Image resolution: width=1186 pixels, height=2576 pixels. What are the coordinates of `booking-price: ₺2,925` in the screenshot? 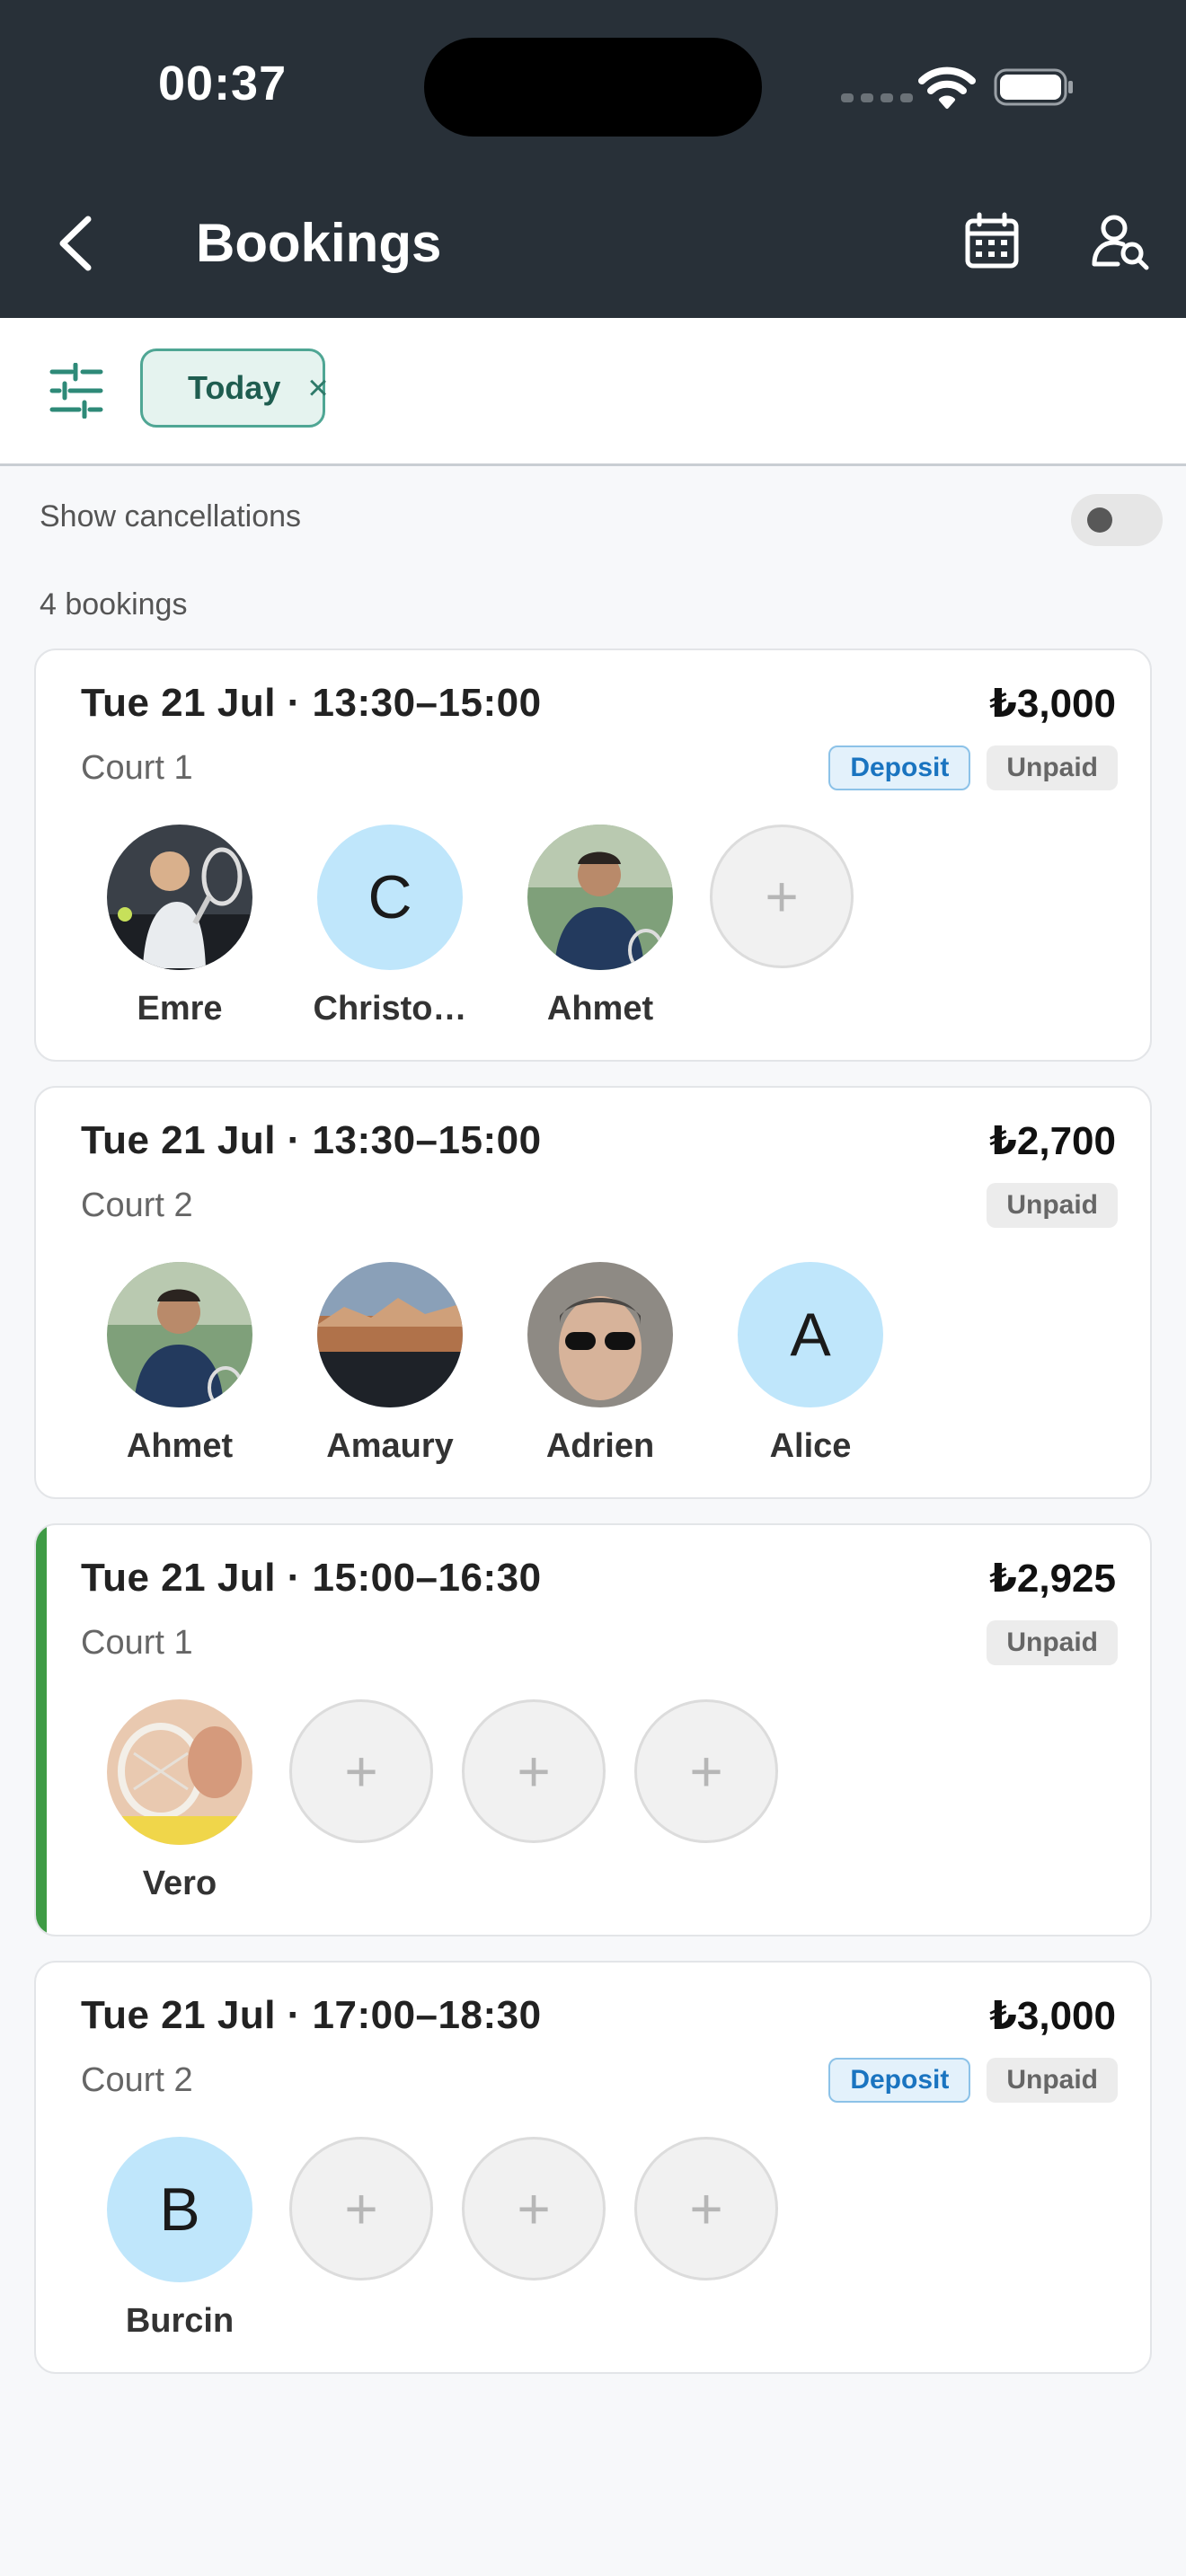 It's located at (1052, 1579).